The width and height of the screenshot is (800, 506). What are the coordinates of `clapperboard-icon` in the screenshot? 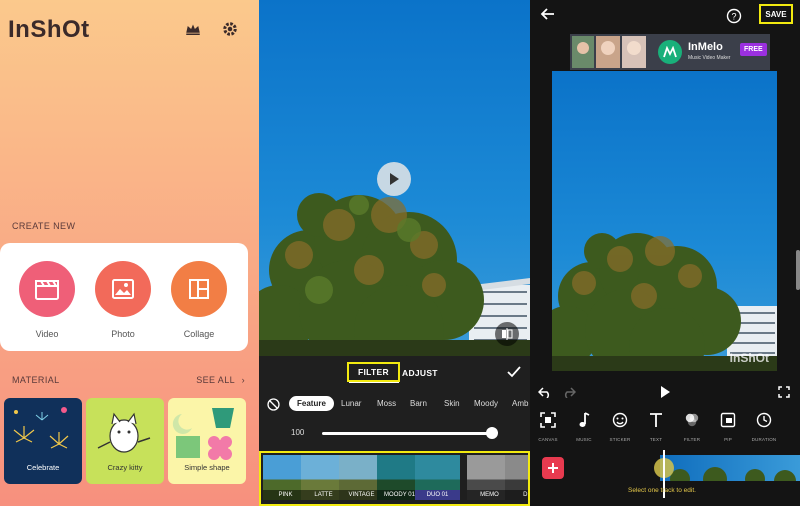 It's located at (47, 290).